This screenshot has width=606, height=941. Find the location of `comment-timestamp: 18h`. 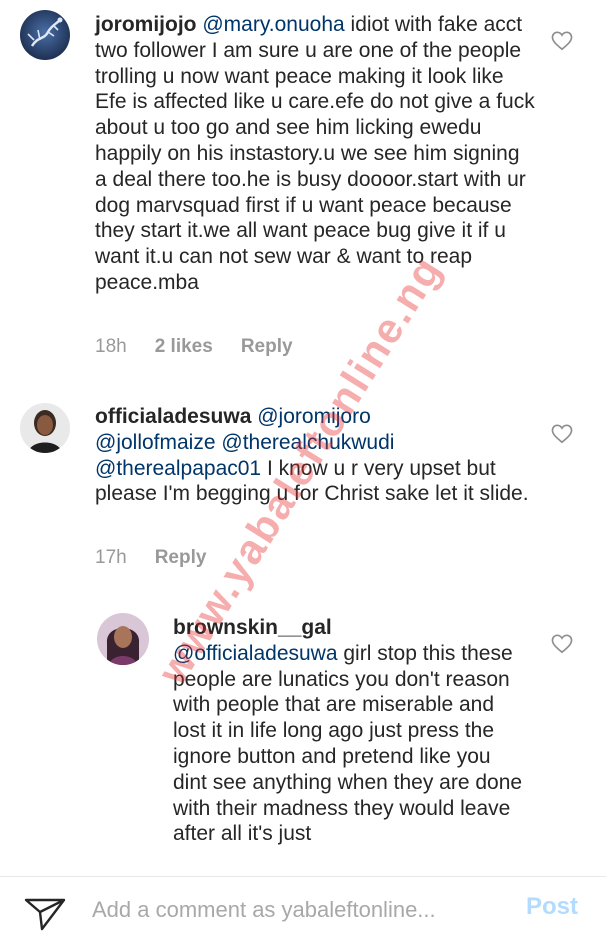

comment-timestamp: 18h is located at coordinates (111, 346).